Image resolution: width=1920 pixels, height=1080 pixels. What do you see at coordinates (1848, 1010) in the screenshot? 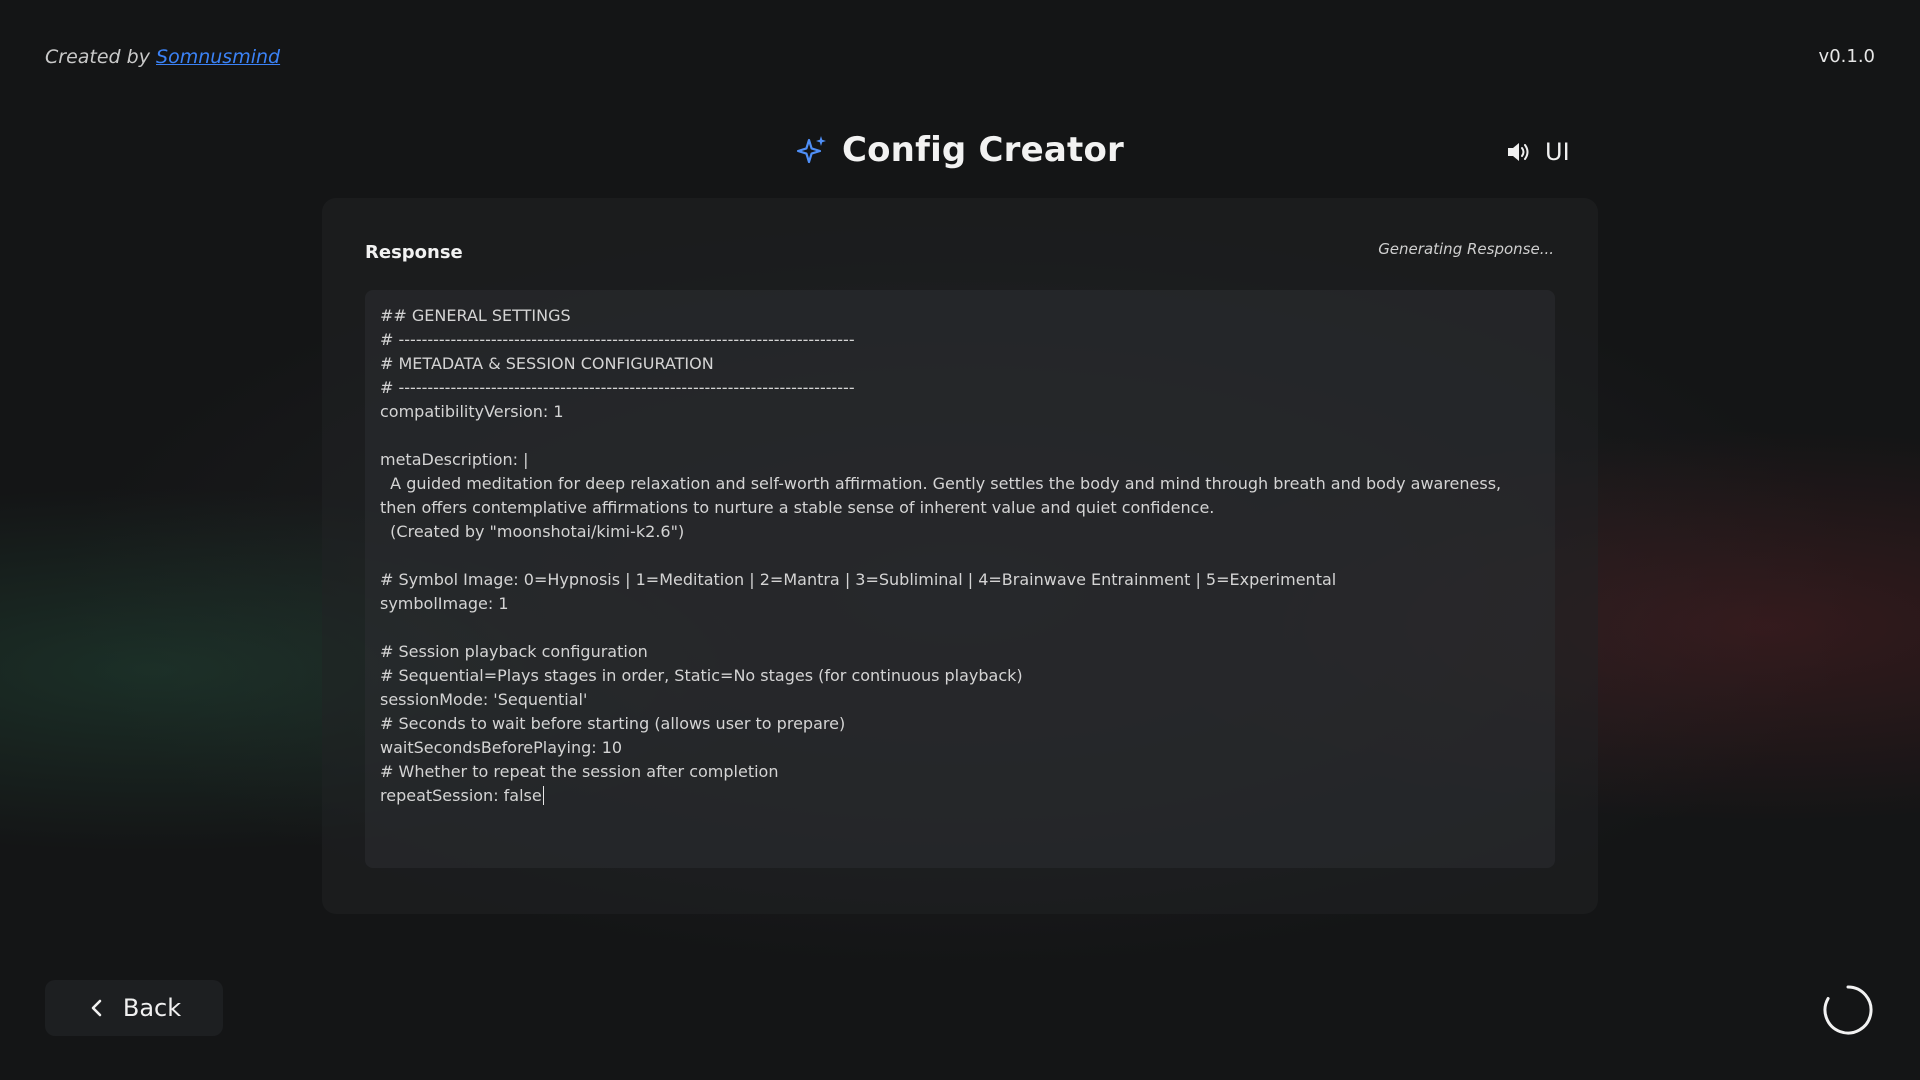
I see `loading-spinner-icon` at bounding box center [1848, 1010].